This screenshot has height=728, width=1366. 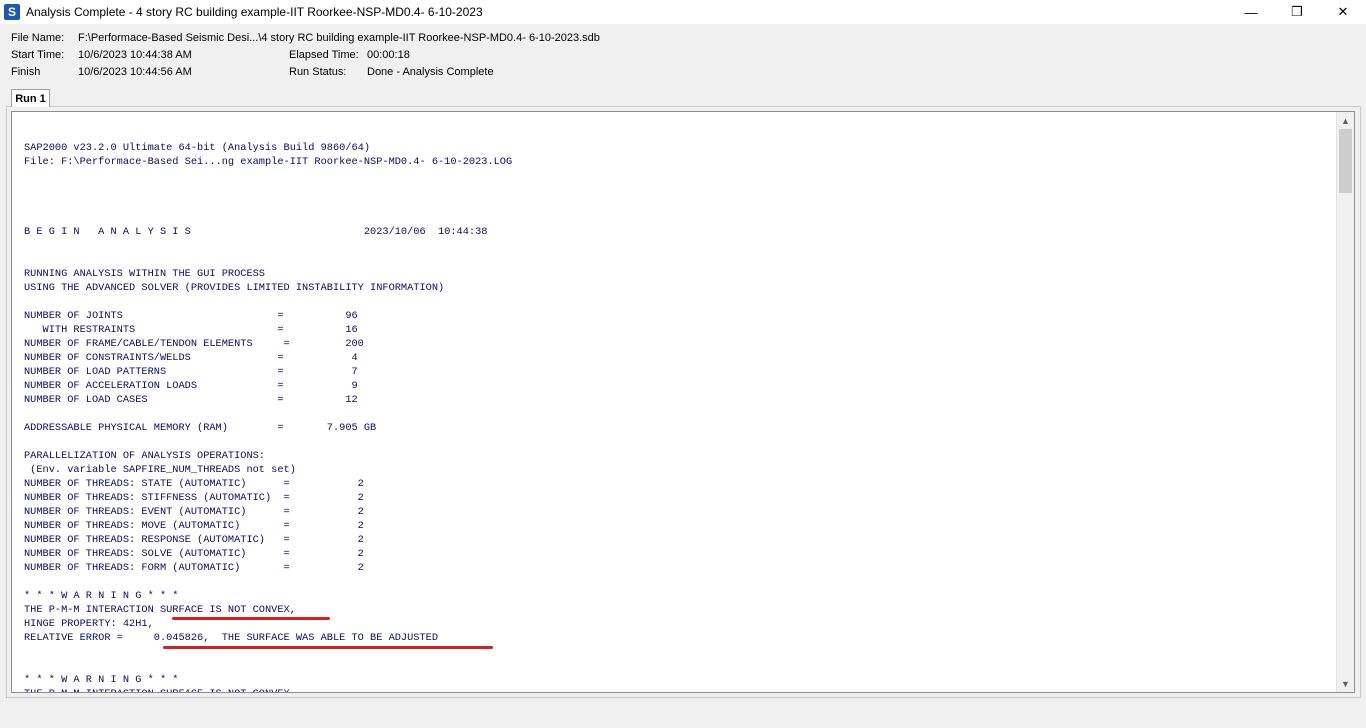 What do you see at coordinates (324, 55) in the screenshot?
I see `elapsed-time-label: Elapsed Time:` at bounding box center [324, 55].